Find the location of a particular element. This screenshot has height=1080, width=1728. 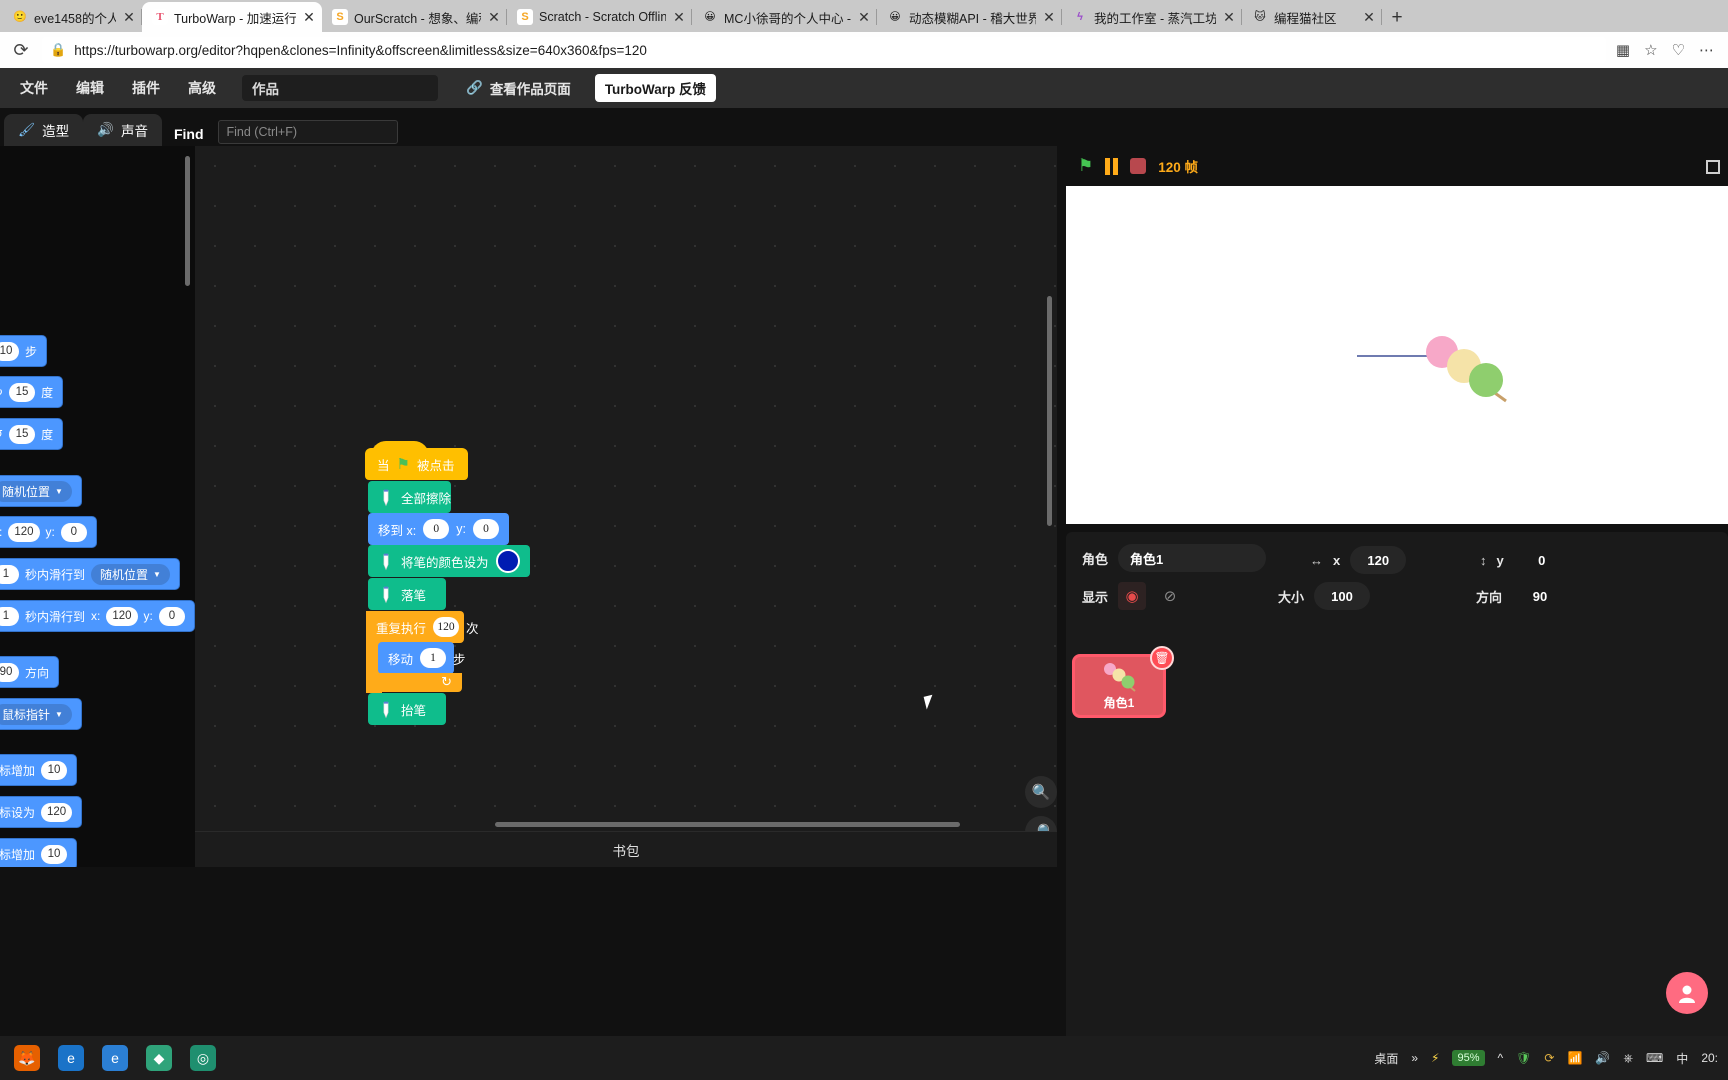

x-input: 120 is located at coordinates (1378, 560).